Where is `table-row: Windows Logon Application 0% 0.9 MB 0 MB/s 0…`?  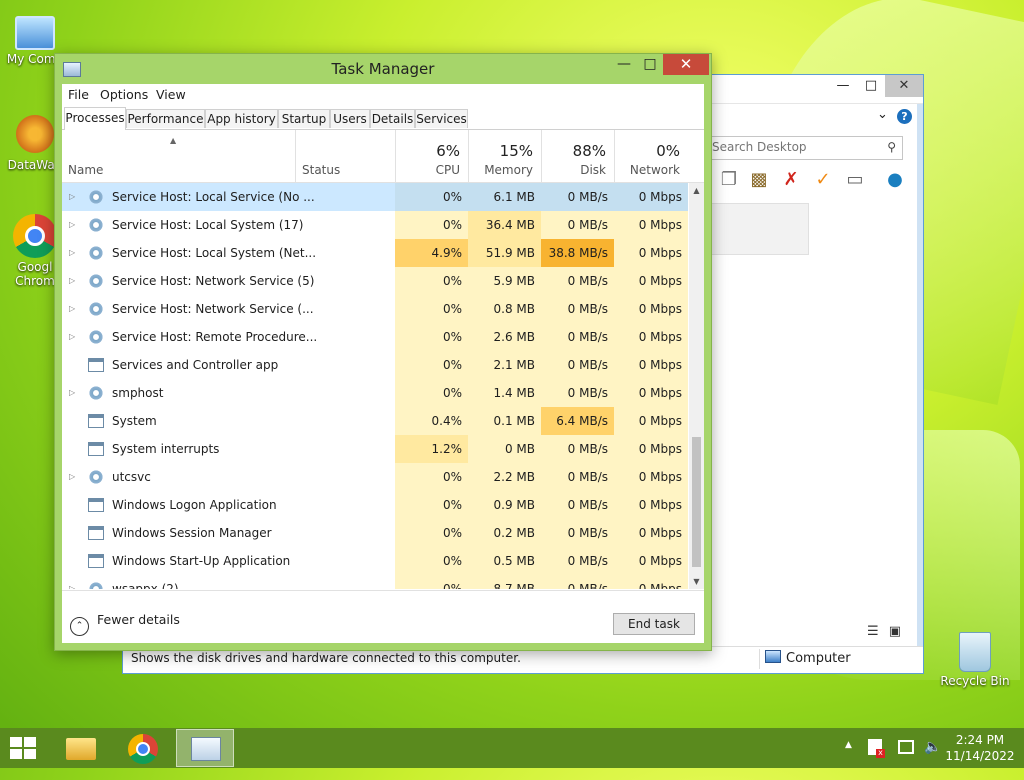
table-row: Windows Logon Application 0% 0.9 MB 0 MB/s 0… is located at coordinates (375, 505).